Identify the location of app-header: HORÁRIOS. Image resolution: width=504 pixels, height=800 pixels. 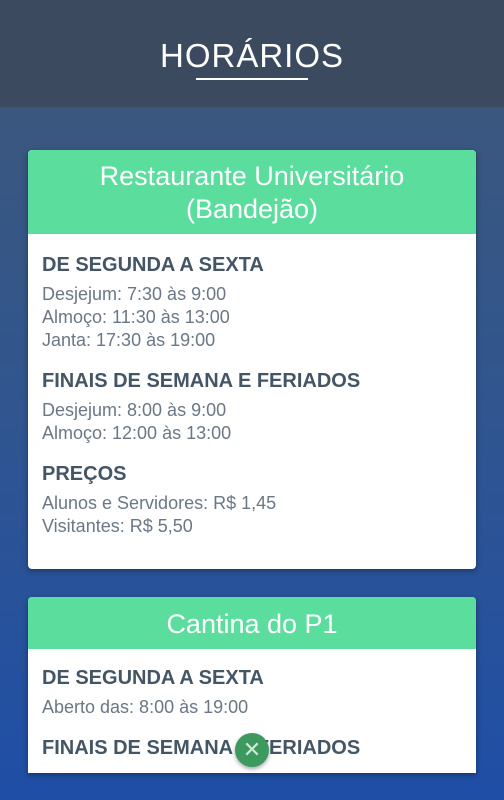
(252, 53).